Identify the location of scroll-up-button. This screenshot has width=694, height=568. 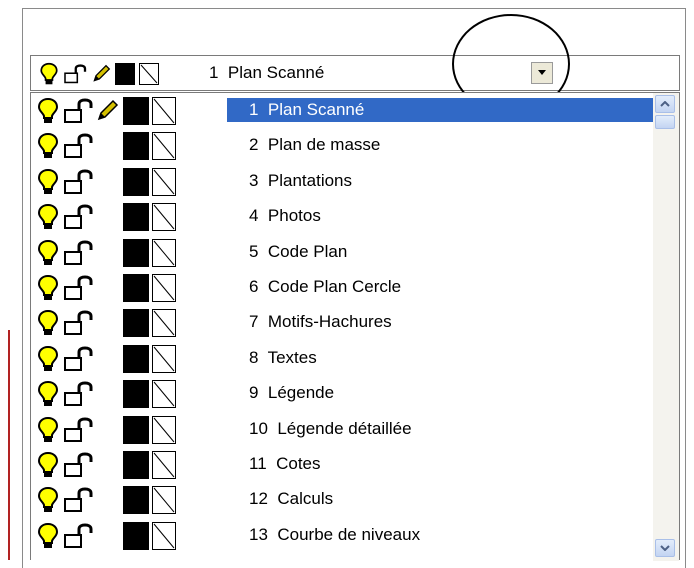
(665, 104).